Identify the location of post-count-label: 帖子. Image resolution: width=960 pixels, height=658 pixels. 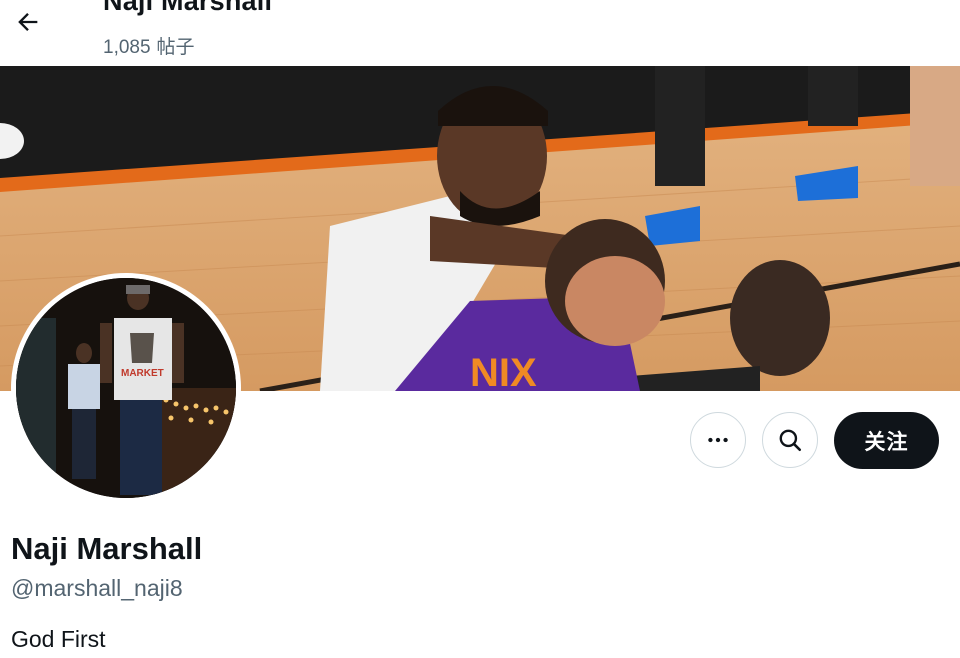
(175, 47).